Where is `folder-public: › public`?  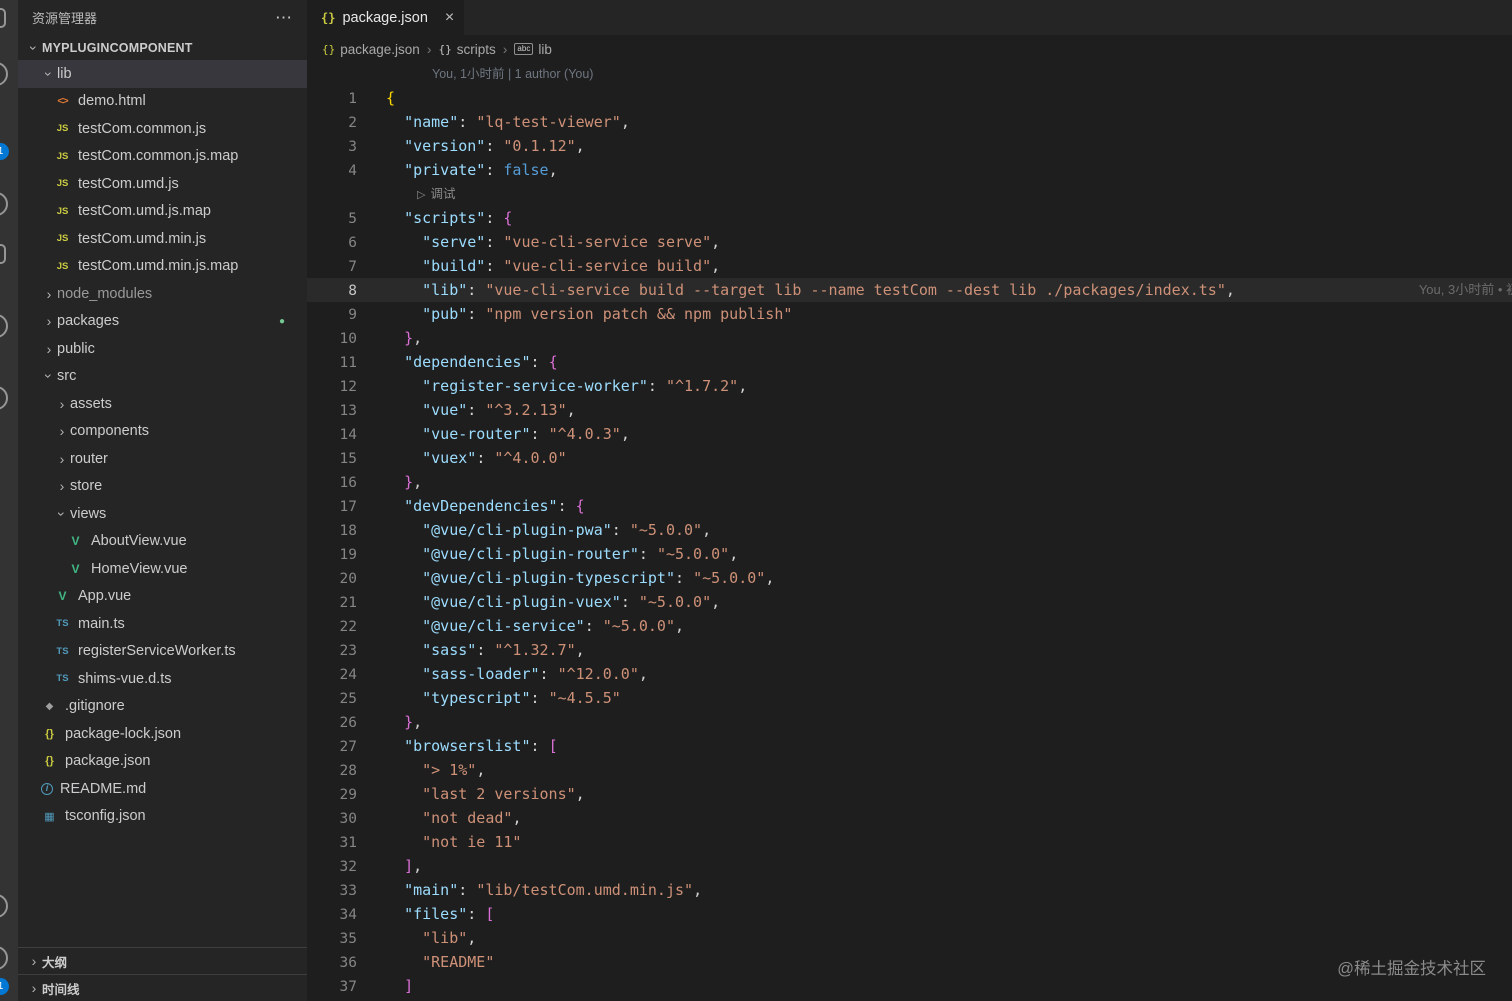
folder-public: › public is located at coordinates (162, 349).